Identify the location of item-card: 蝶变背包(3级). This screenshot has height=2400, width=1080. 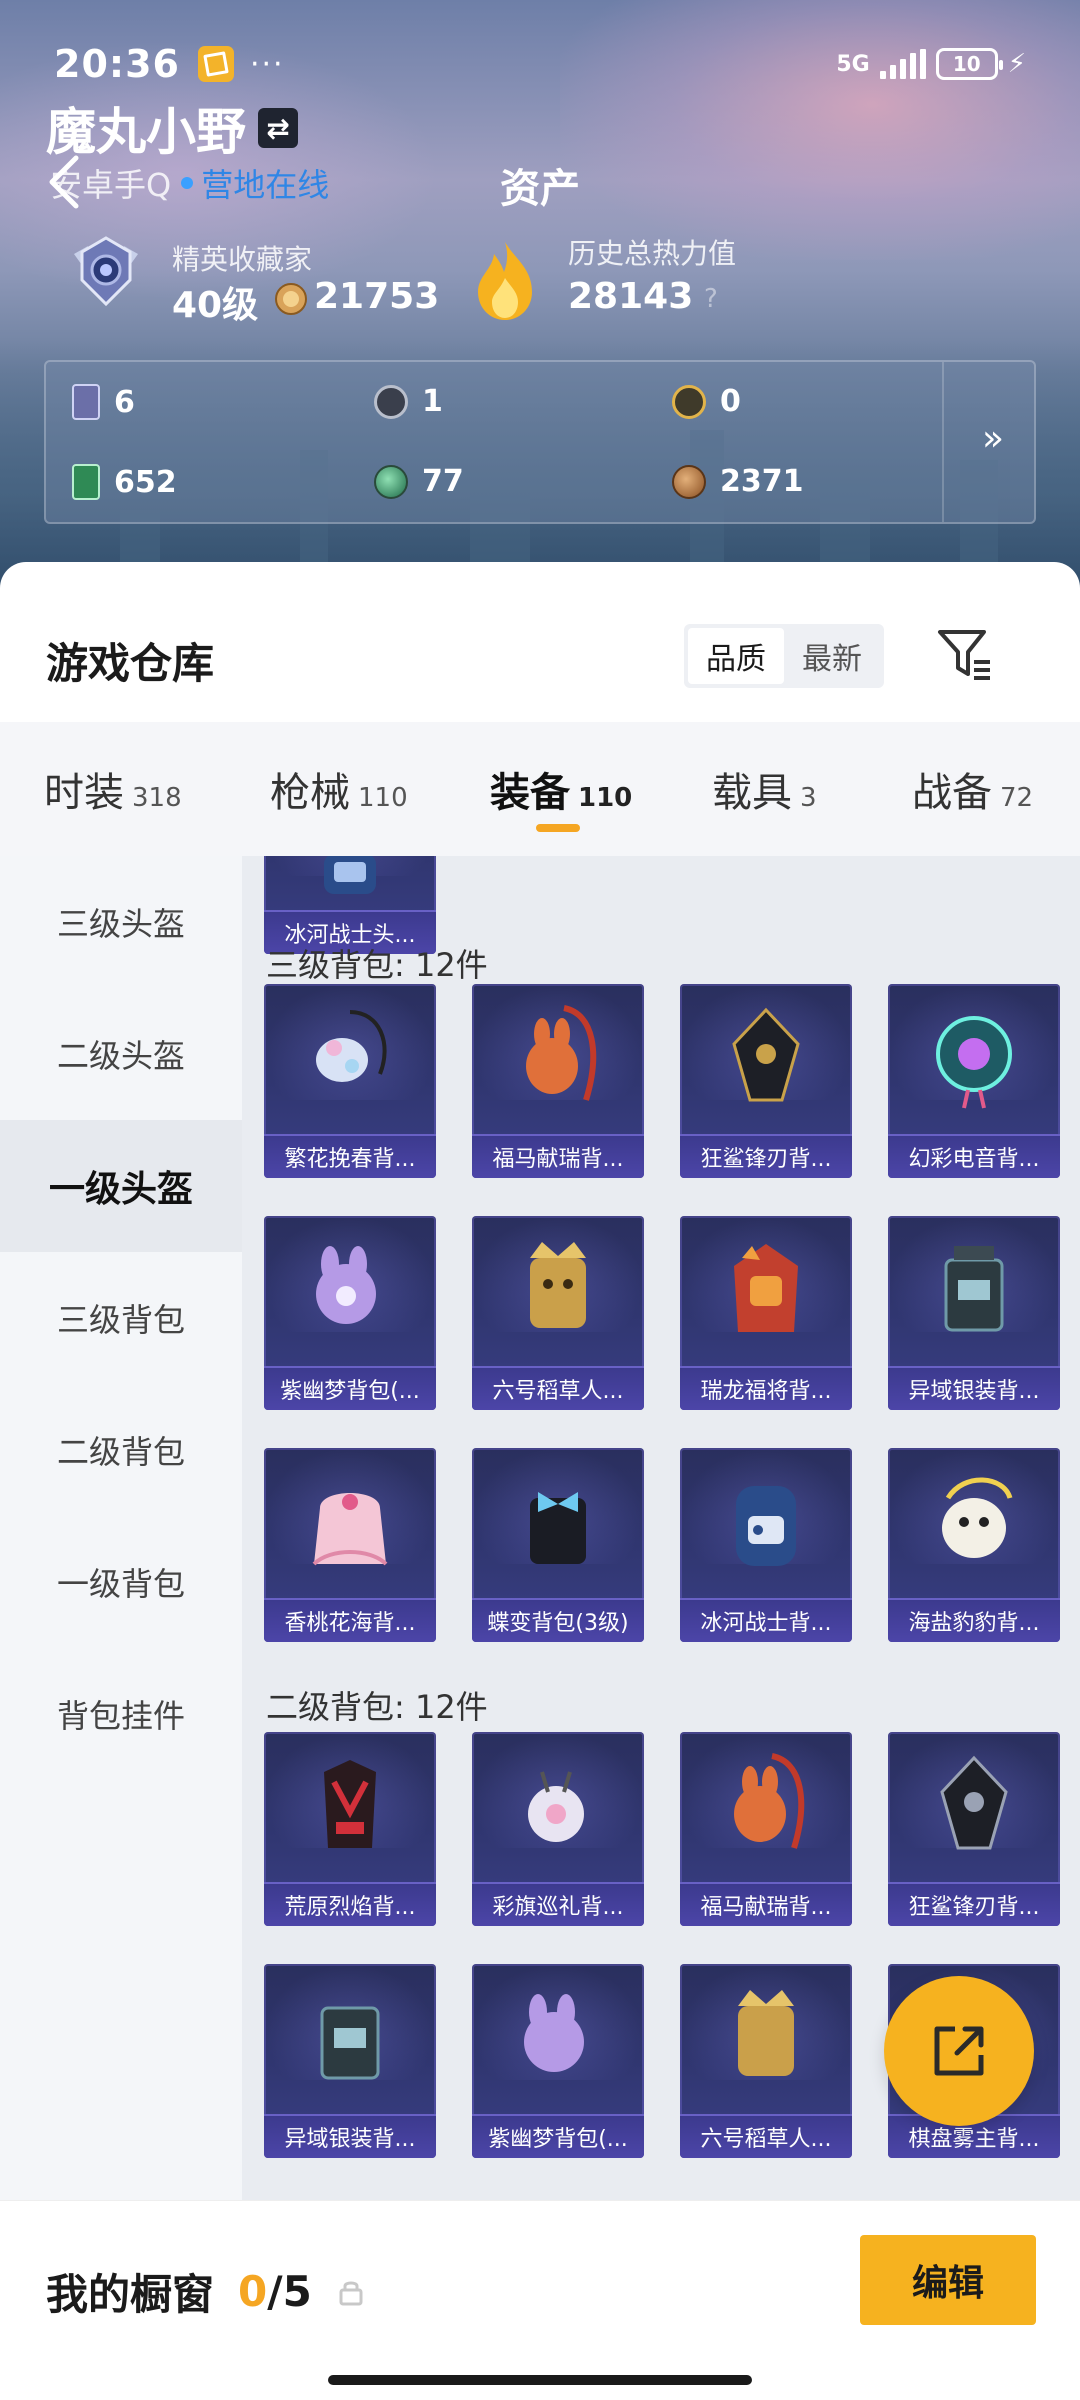
(558, 1545).